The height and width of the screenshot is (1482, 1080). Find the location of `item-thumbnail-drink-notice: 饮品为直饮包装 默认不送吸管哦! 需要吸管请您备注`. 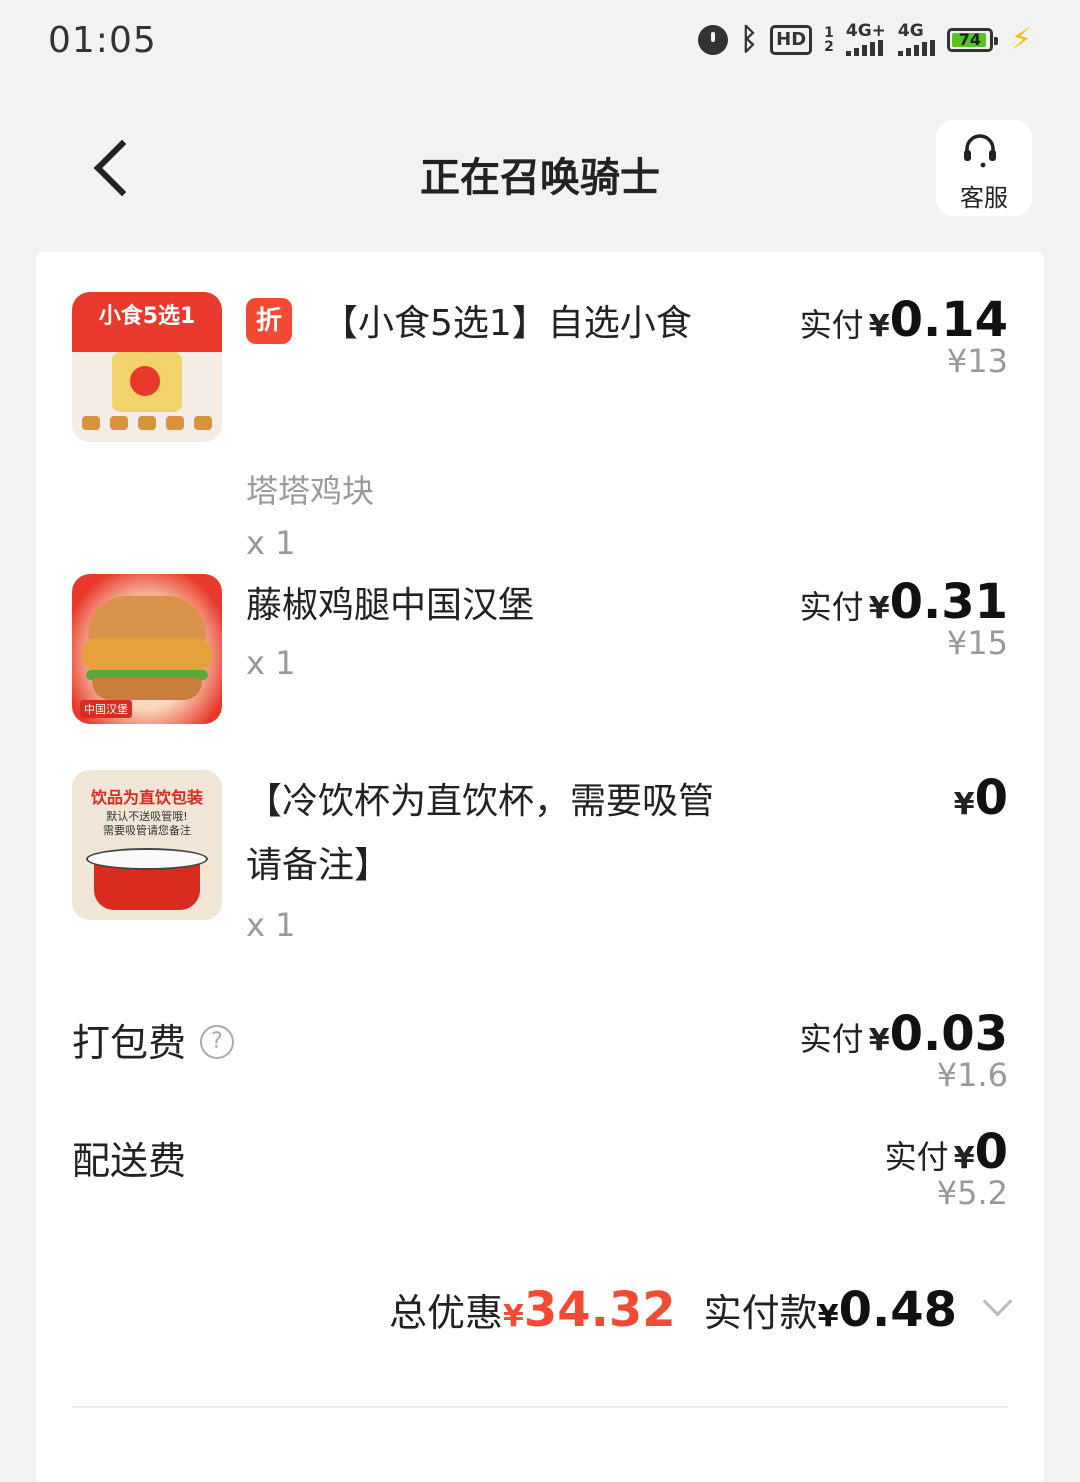

item-thumbnail-drink-notice: 饮品为直饮包装 默认不送吸管哦! 需要吸管请您备注 is located at coordinates (147, 845).